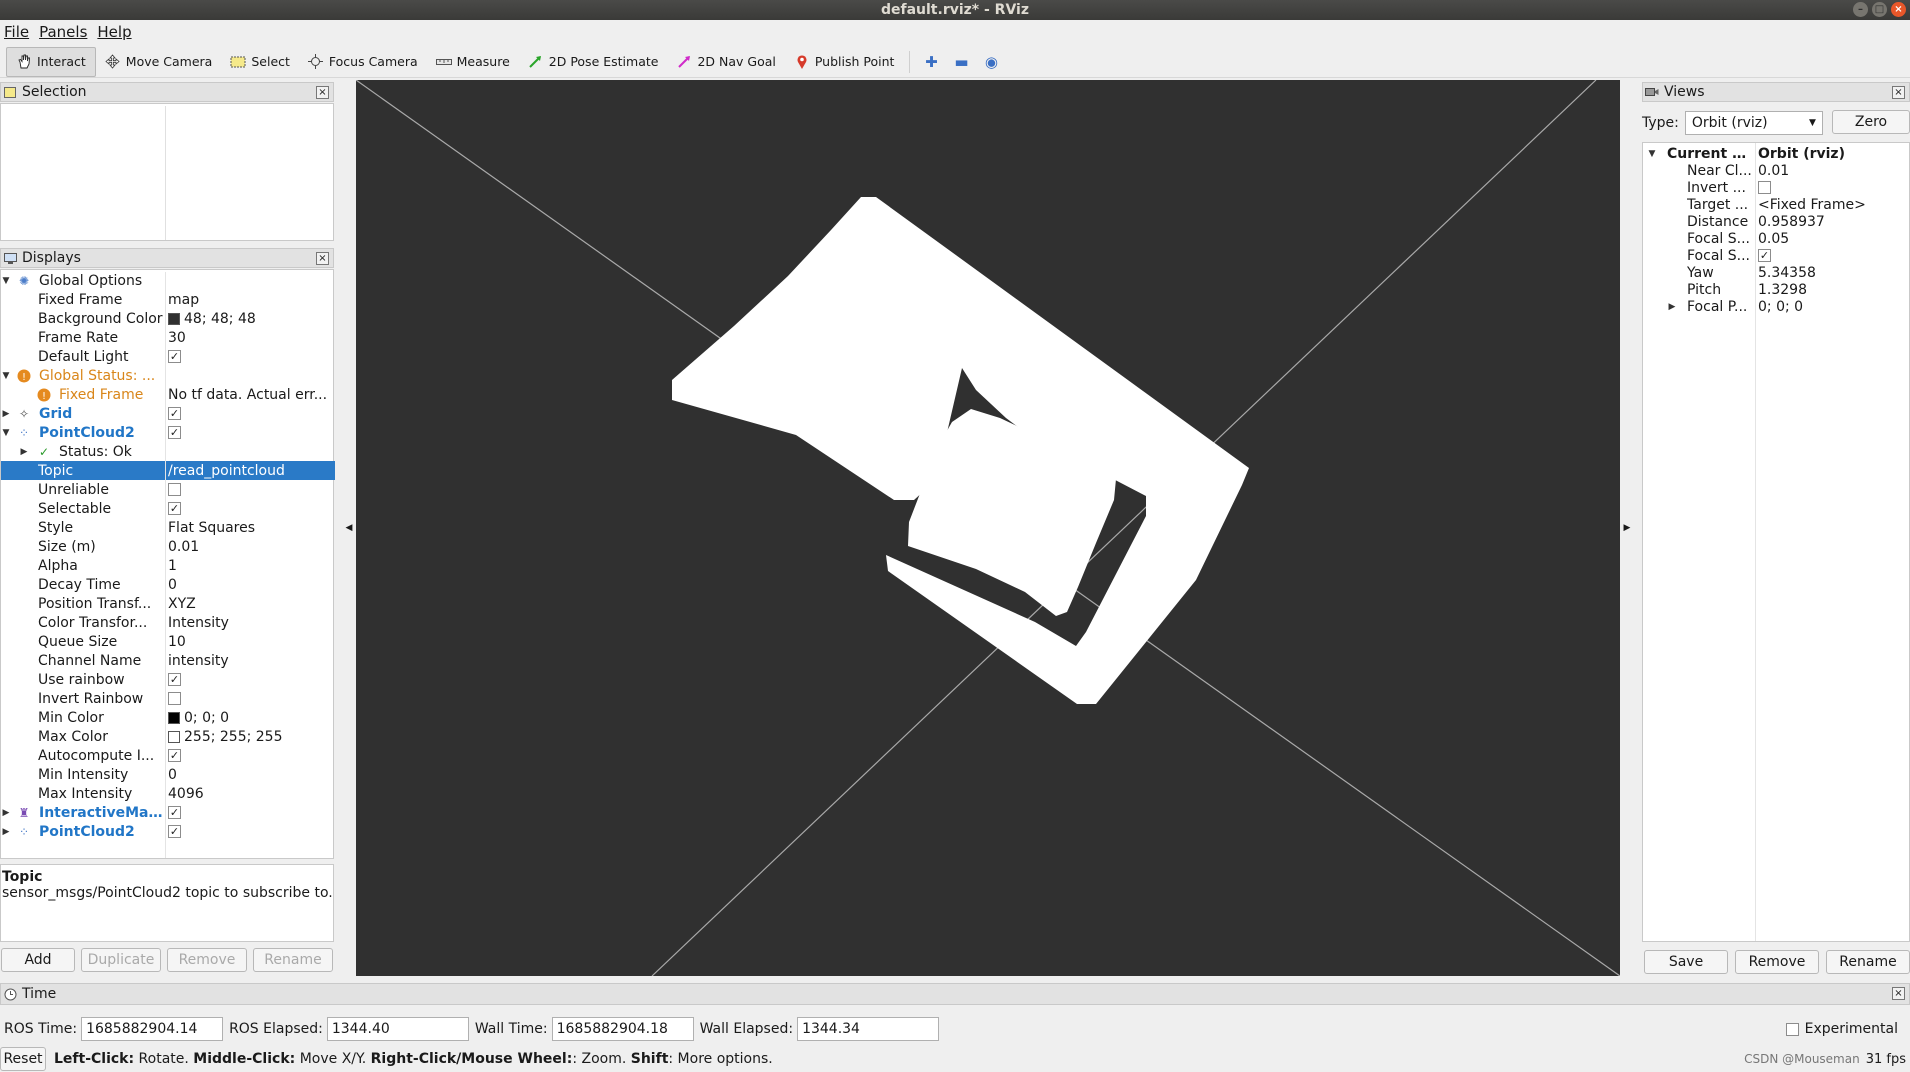  Describe the element at coordinates (1792, 1029) in the screenshot. I see `experimental-checkbox` at that location.